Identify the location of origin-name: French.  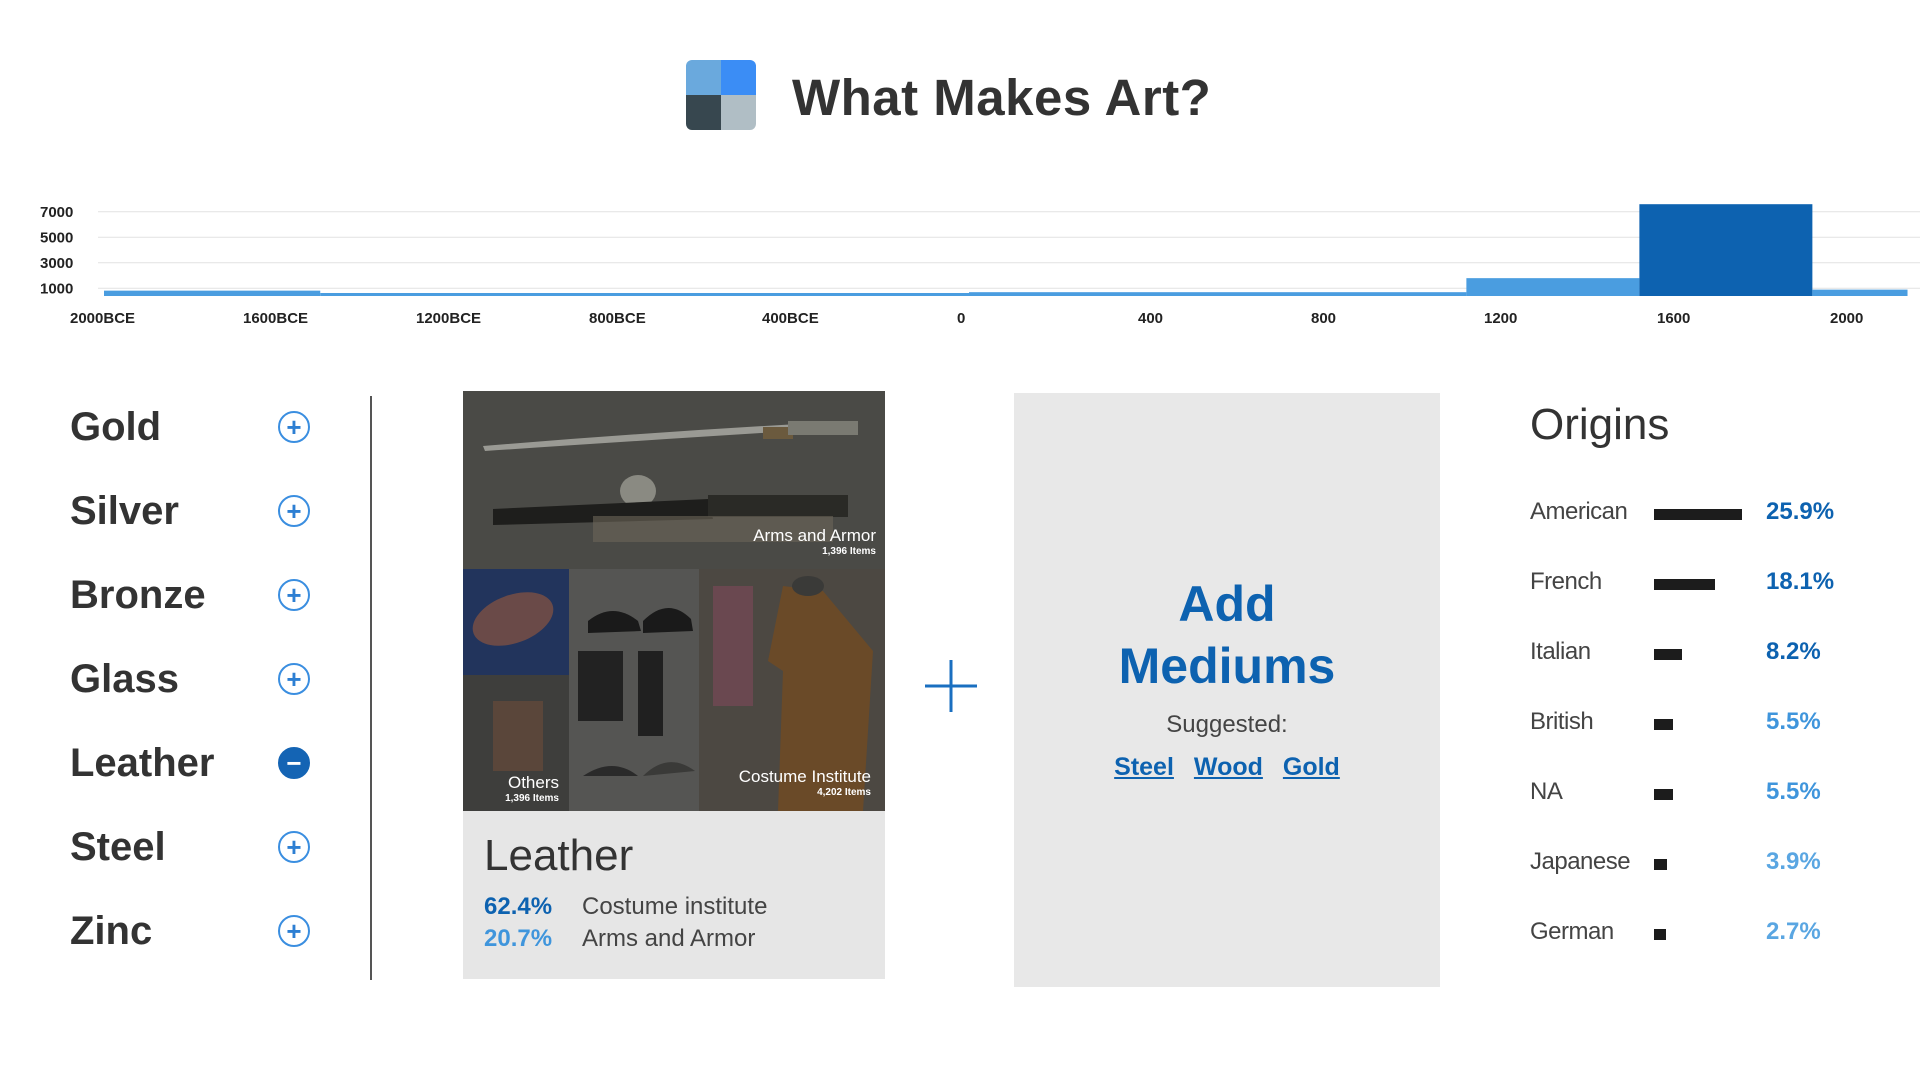
(1566, 581).